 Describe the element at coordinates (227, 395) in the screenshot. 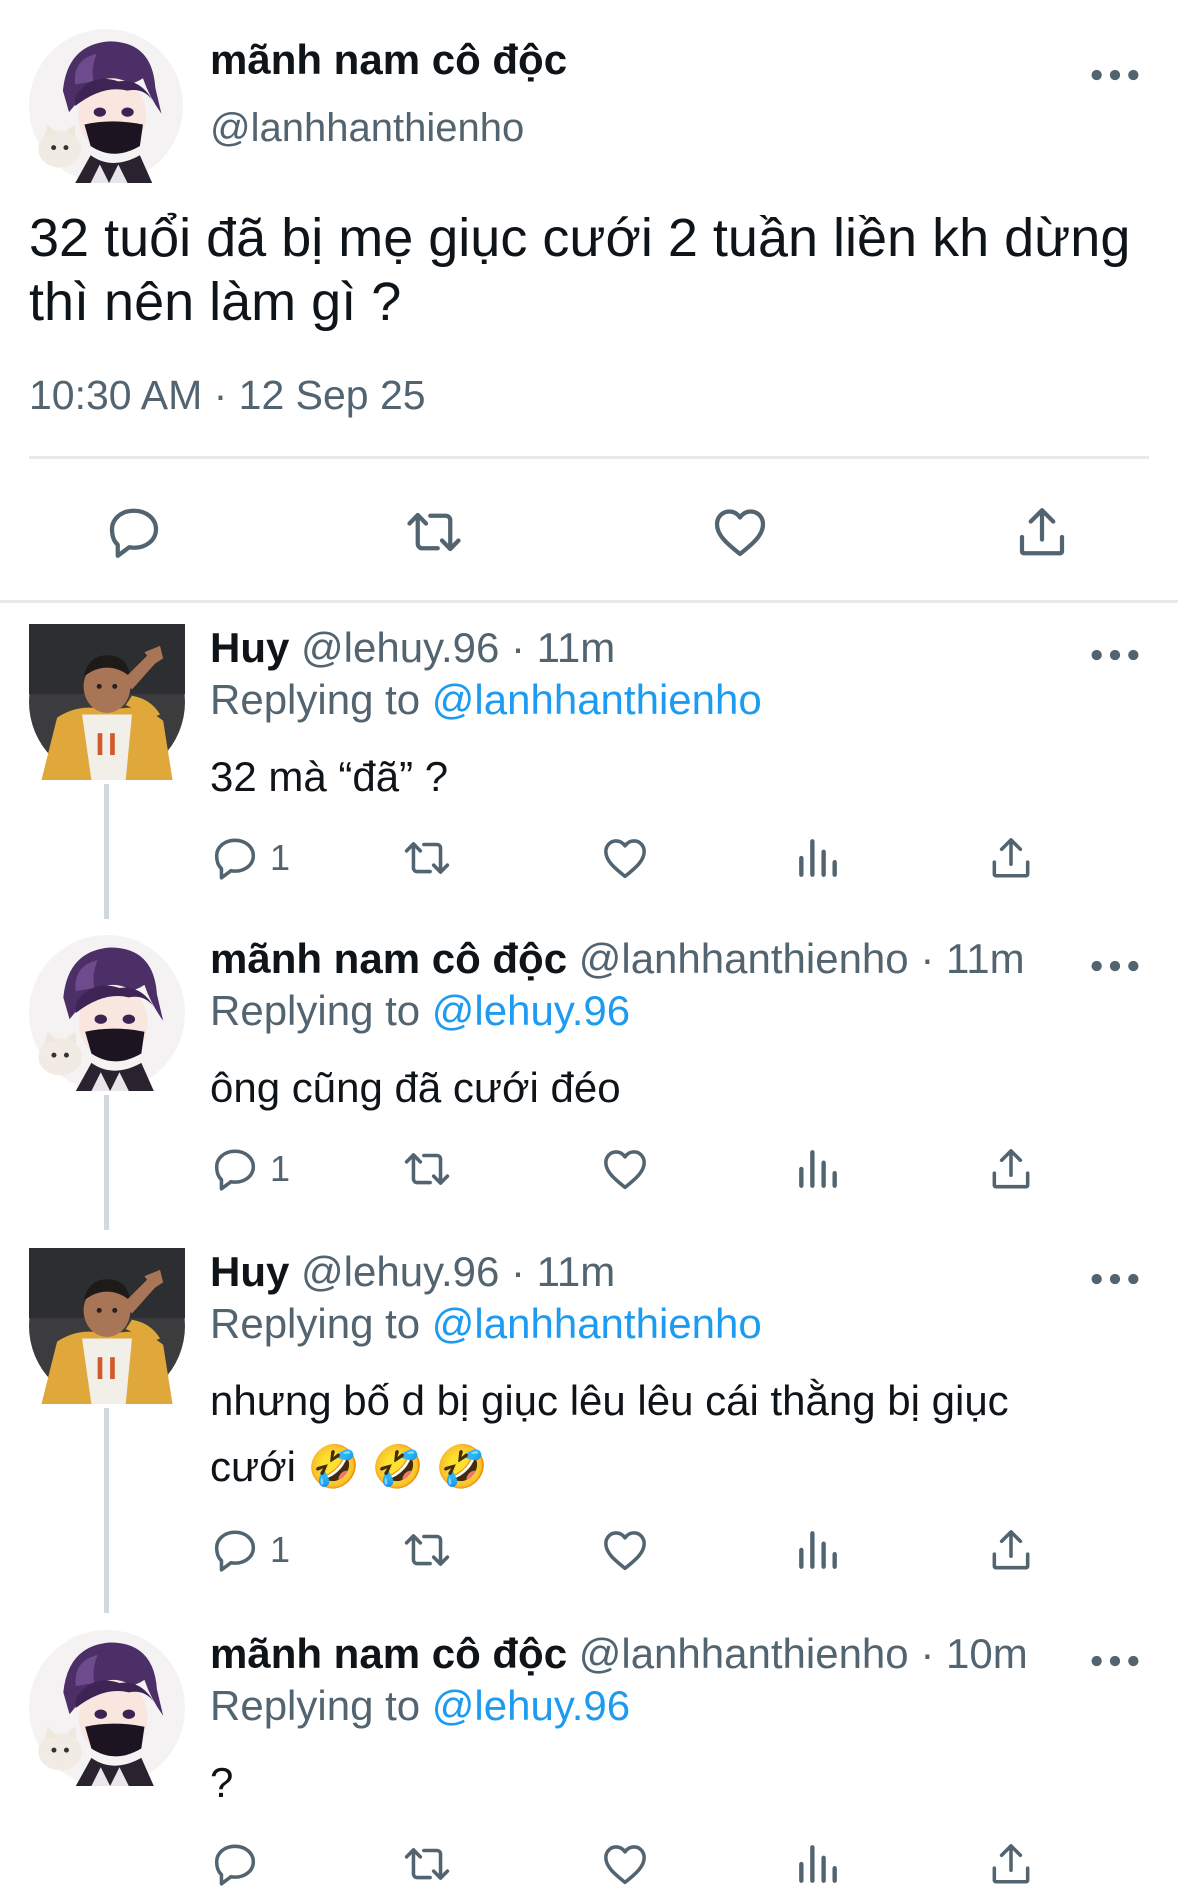

I see `tweet-timestamp: 10:30 AM · 12 Sep 25` at that location.